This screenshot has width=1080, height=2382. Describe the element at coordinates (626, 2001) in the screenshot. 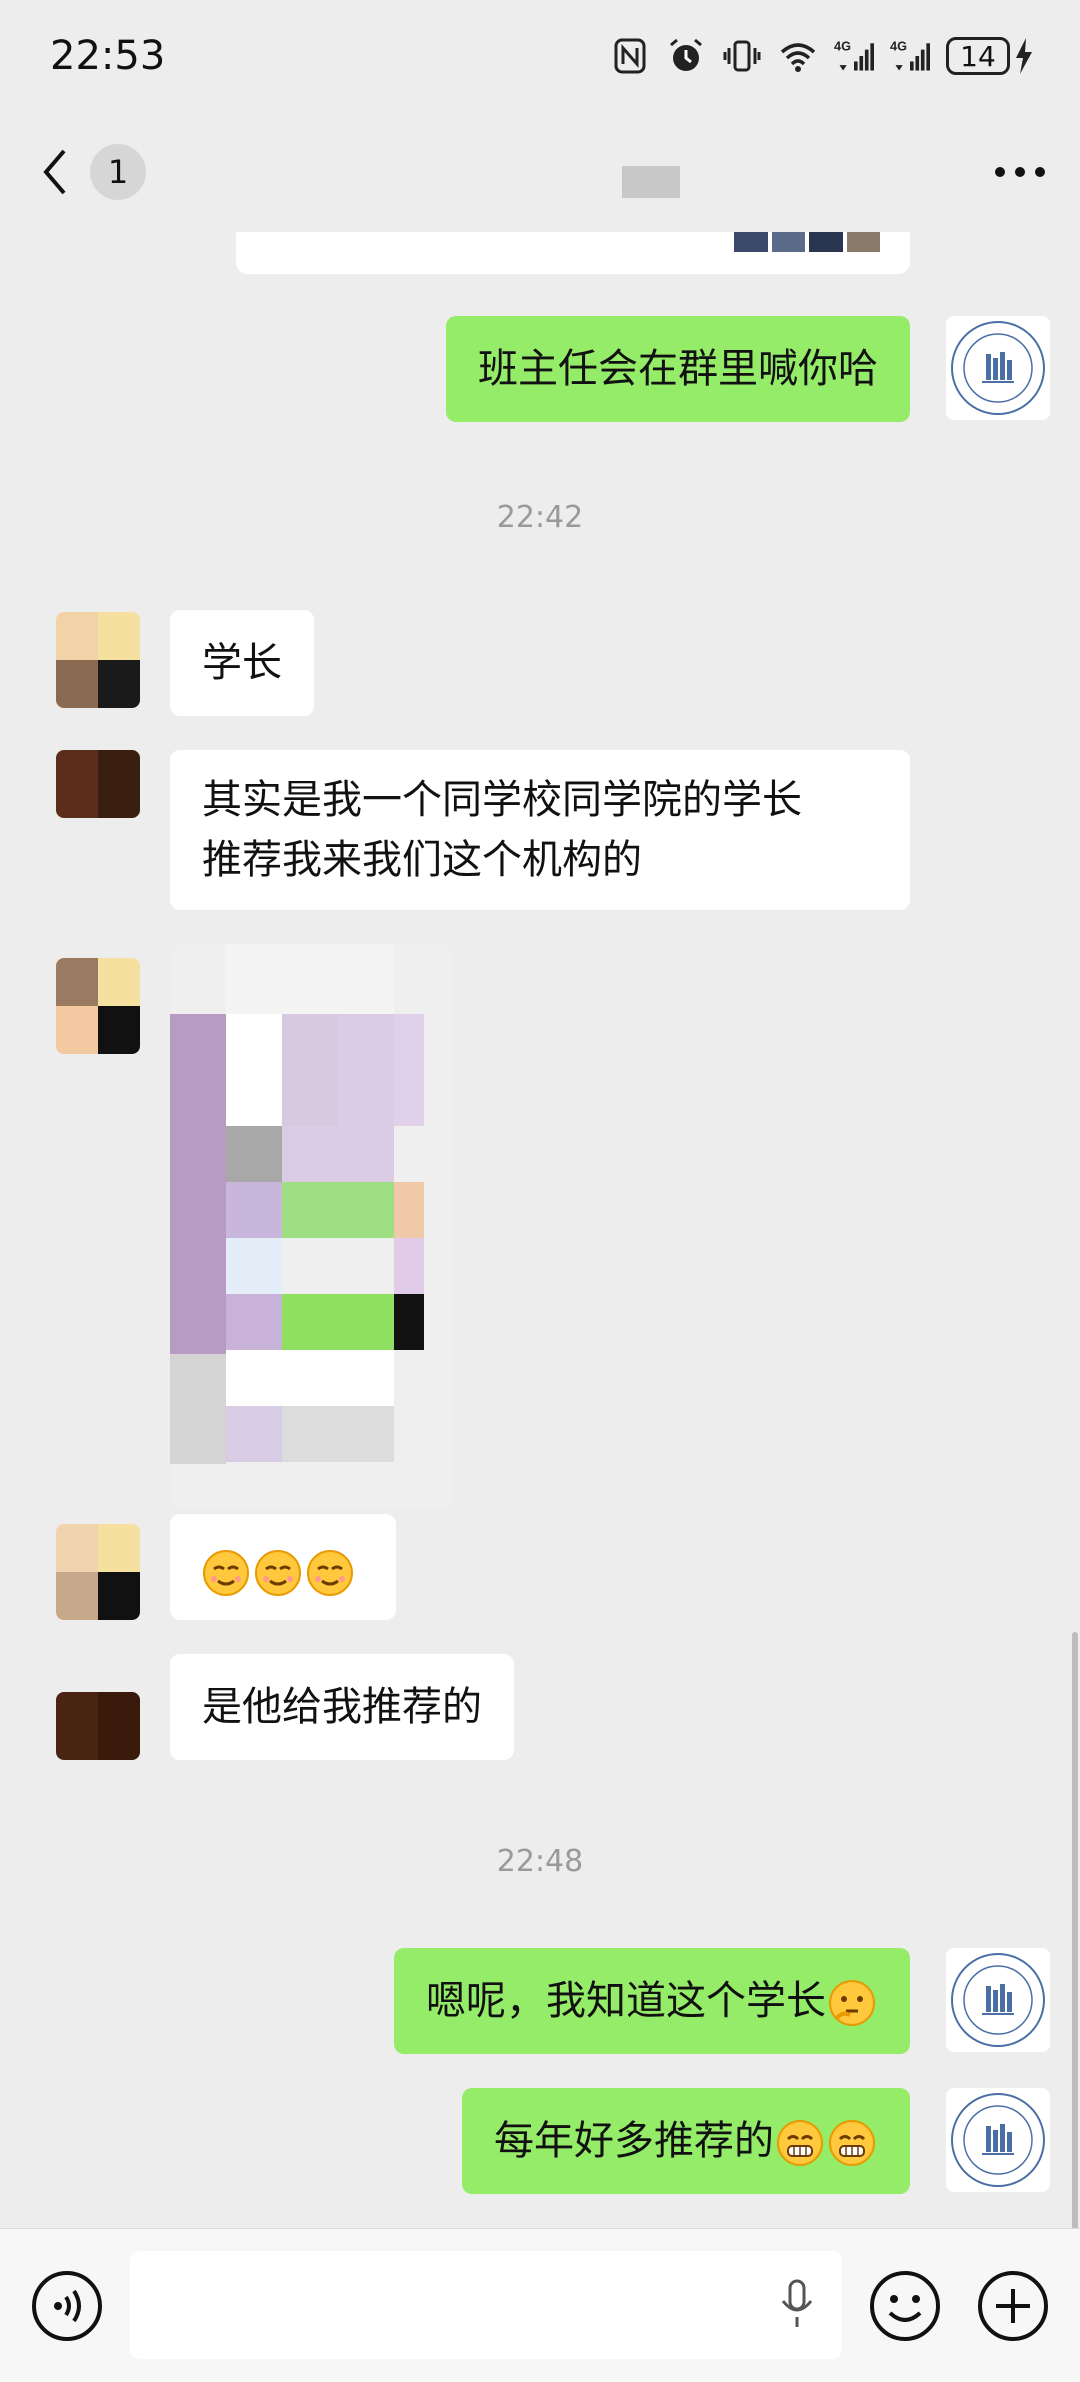

I see `message-text: 嗯呢，我知道这个学长` at that location.